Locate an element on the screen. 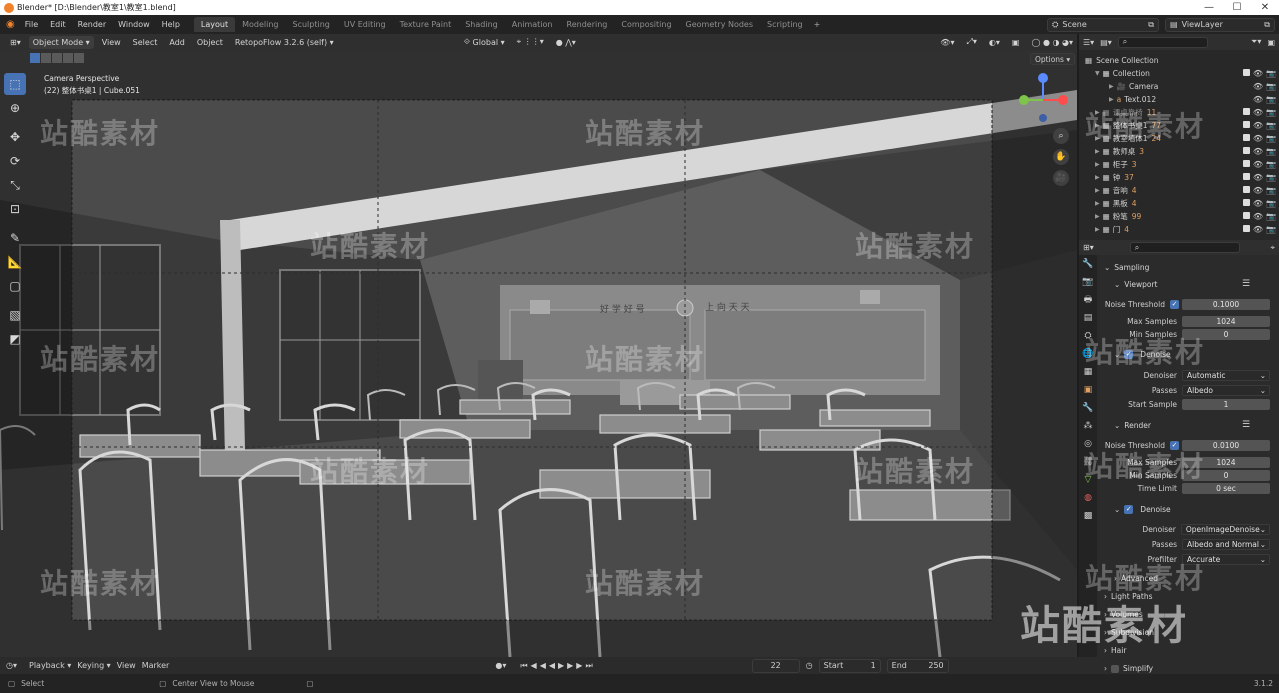  pin-icon: ⌖ is located at coordinates (1272, 248).